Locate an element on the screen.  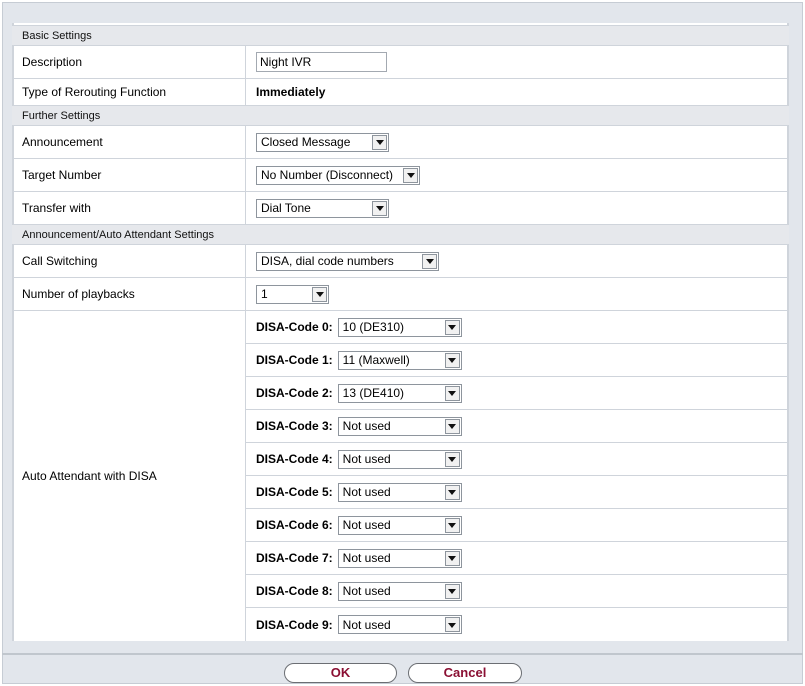
row-target-number: Target Number No Number (Disconnect) is located at coordinates (400, 175).